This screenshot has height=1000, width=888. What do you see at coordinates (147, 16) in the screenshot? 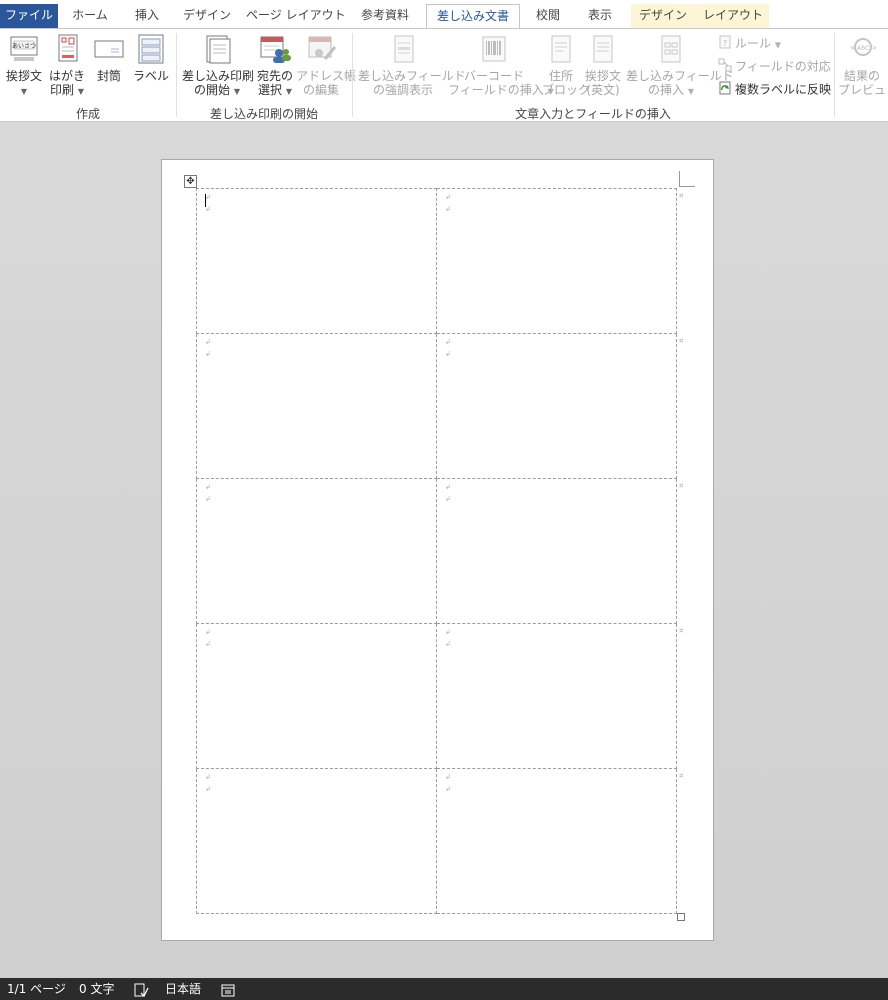
I see `tab-insert: 挿入` at bounding box center [147, 16].